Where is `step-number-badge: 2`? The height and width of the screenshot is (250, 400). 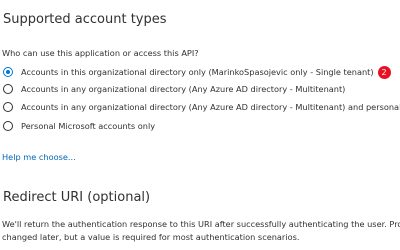 step-number-badge: 2 is located at coordinates (384, 72).